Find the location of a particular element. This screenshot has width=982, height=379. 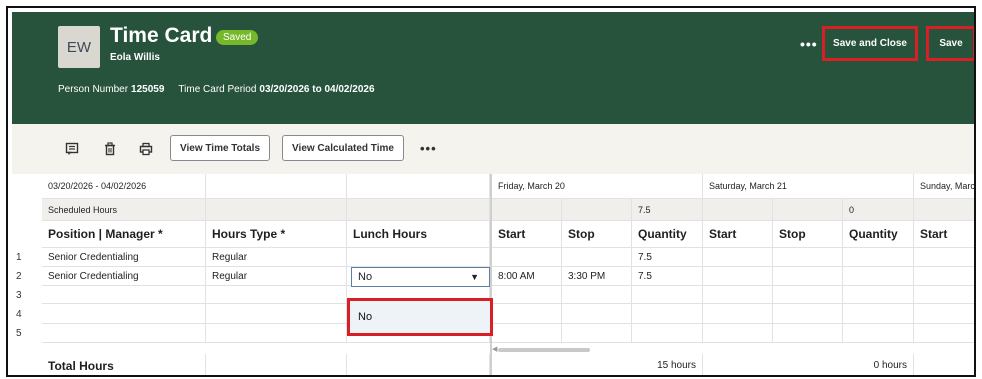

lunch-hours-dropdown: No is located at coordinates (420, 317).